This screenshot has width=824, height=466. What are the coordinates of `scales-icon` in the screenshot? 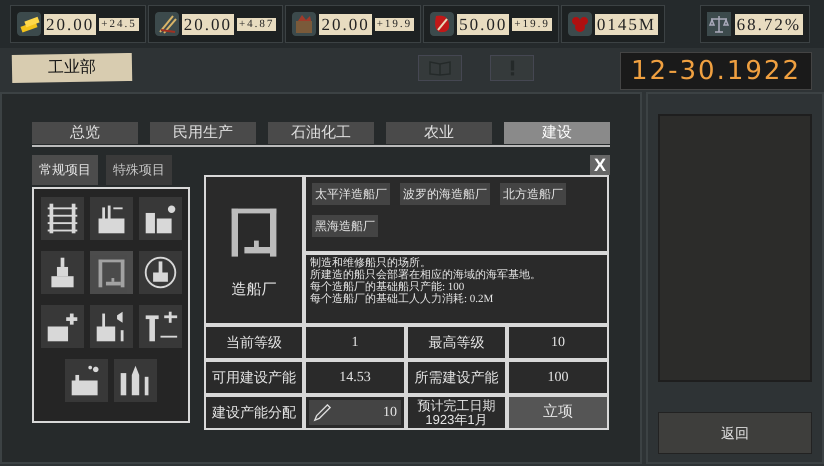 It's located at (718, 24).